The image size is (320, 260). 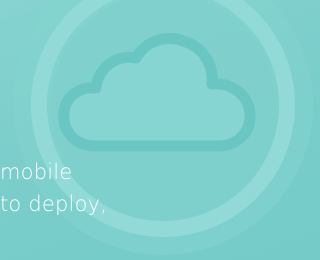 What do you see at coordinates (53, 188) in the screenshot?
I see `hero-caption: mobile to deploy,` at bounding box center [53, 188].